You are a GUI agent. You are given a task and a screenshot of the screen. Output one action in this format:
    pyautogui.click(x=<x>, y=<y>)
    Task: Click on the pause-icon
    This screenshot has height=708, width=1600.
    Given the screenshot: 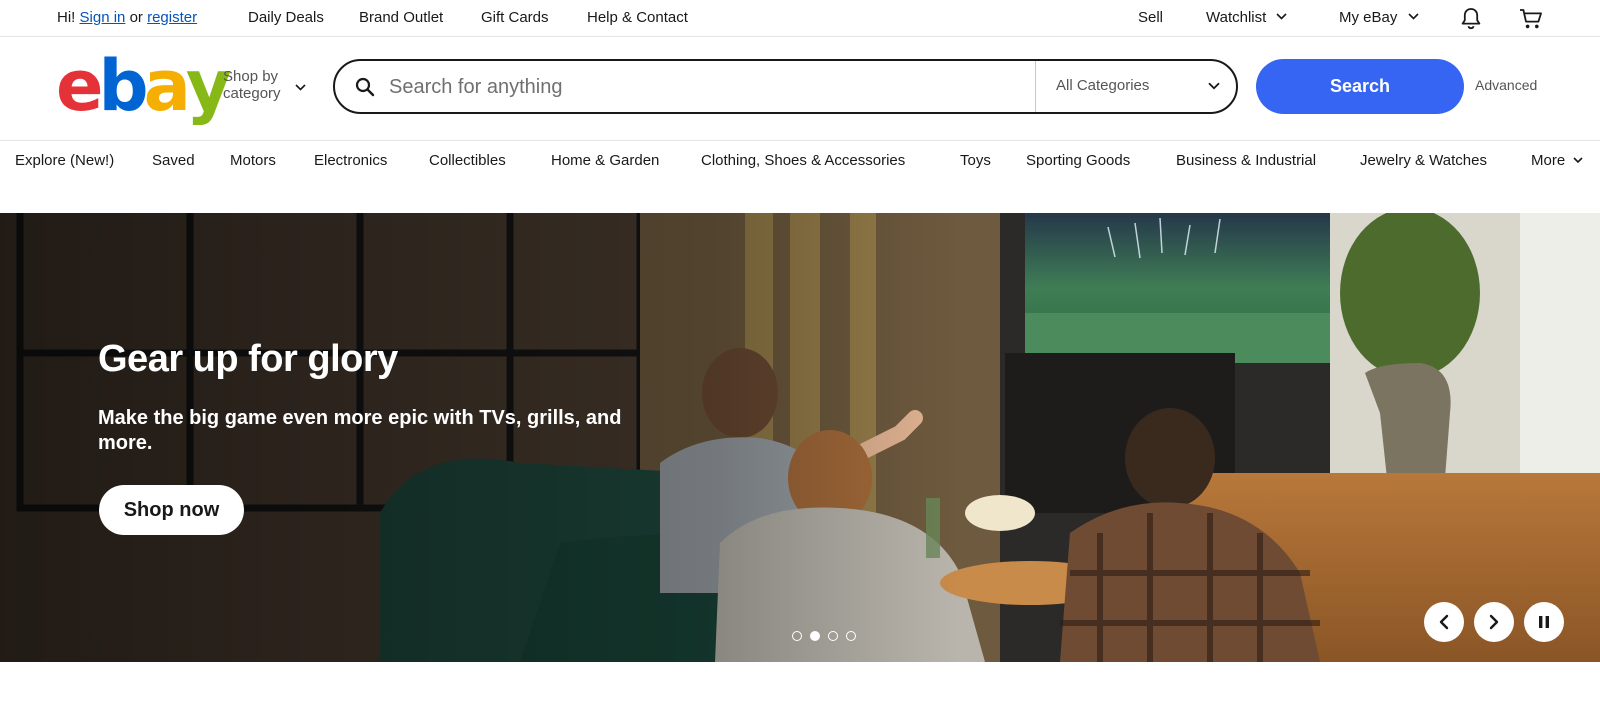 What is the action you would take?
    pyautogui.click(x=1544, y=622)
    